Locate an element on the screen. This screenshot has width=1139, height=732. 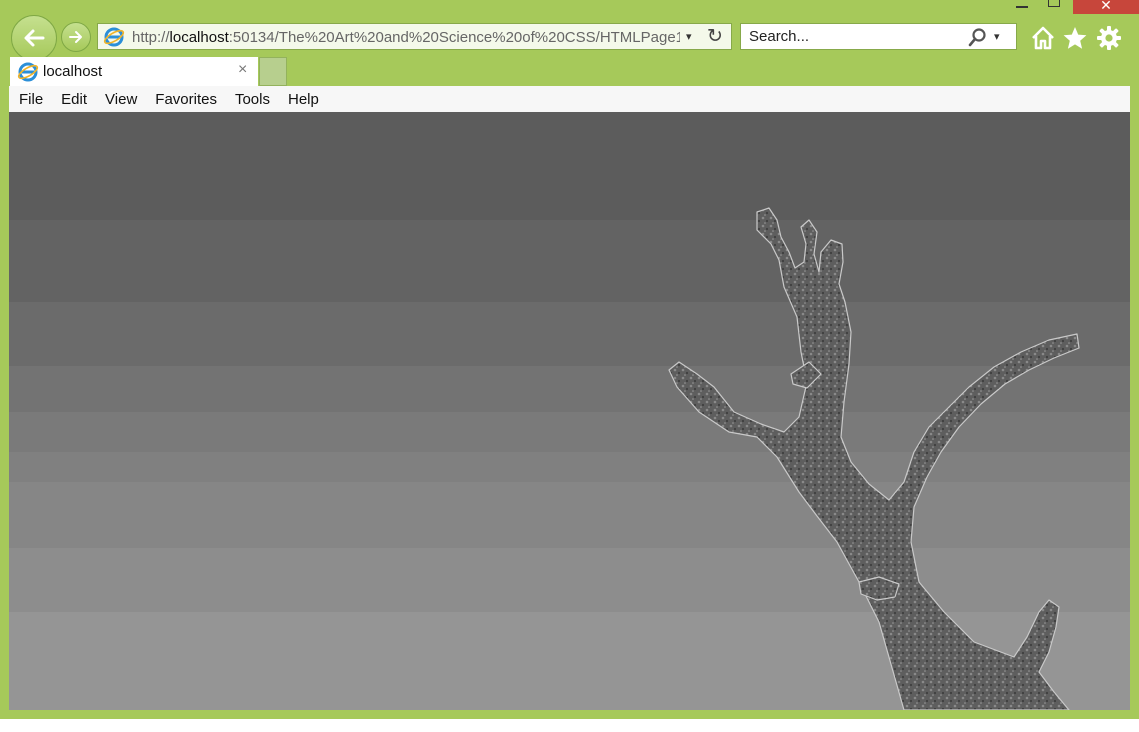
close-window-button: ✕ is located at coordinates (1106, 7).